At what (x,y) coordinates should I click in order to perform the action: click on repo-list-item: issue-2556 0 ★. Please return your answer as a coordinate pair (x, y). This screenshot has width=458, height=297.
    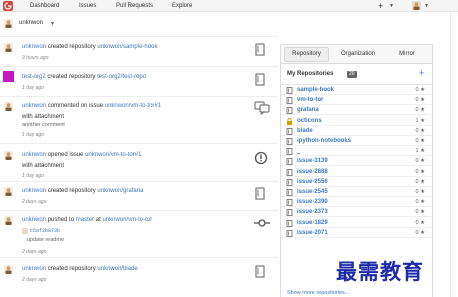
    Looking at the image, I should click on (356, 182).